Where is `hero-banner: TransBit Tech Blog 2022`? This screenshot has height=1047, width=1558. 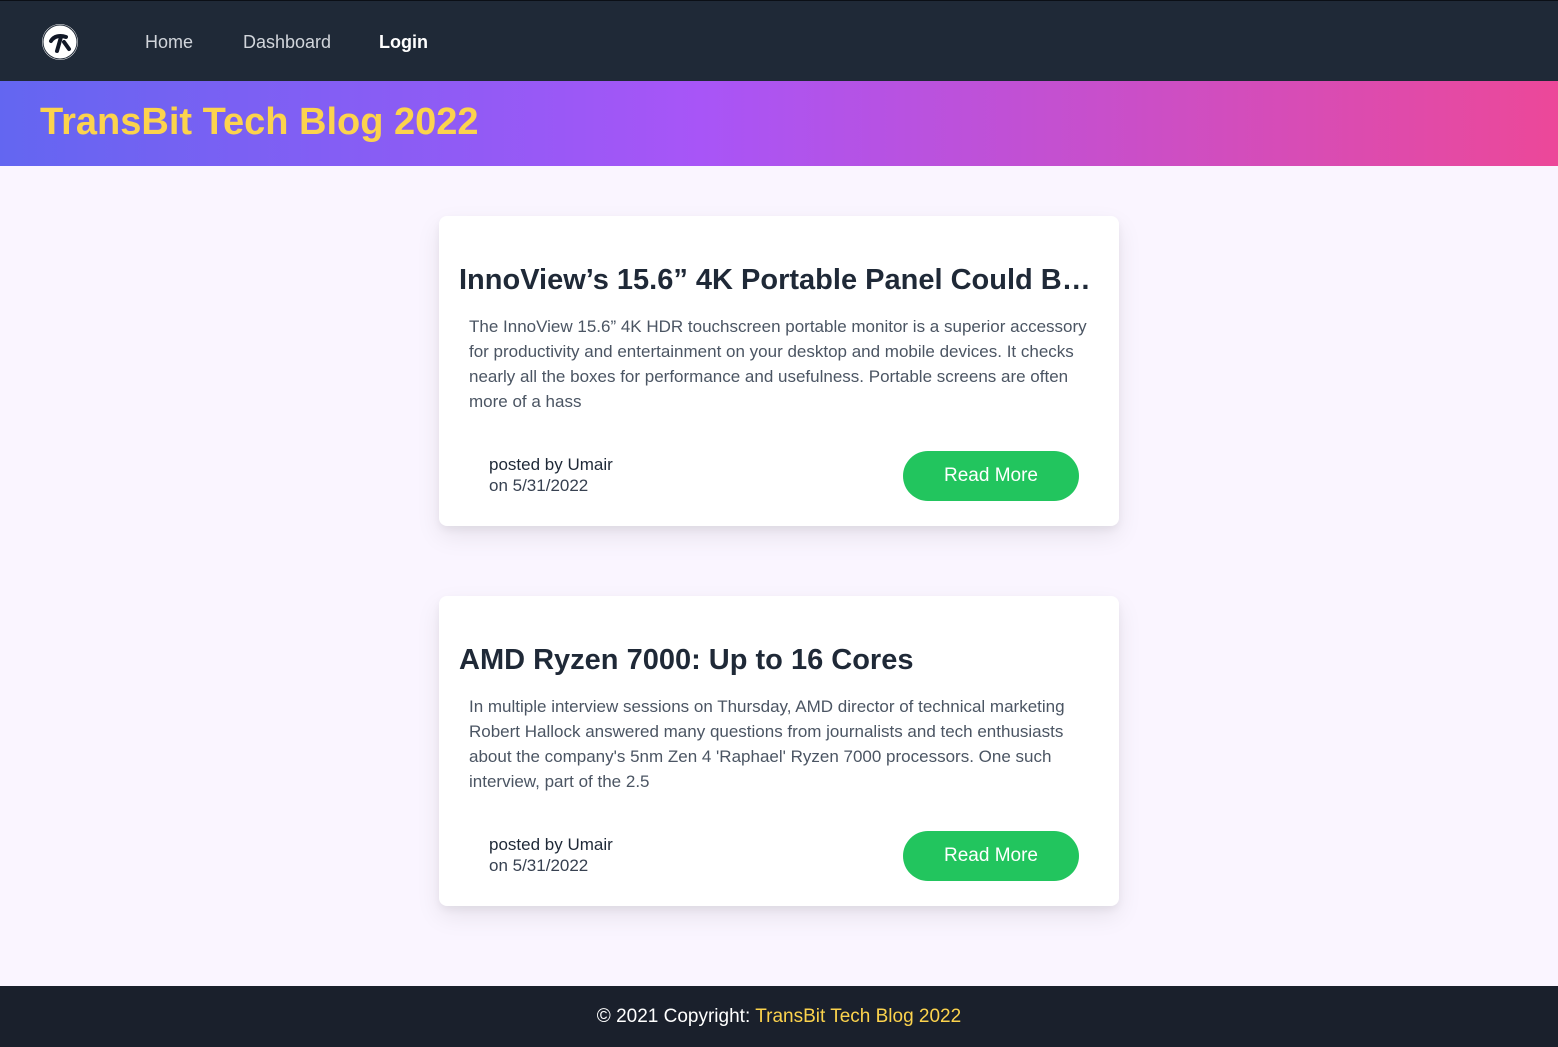 hero-banner: TransBit Tech Blog 2022 is located at coordinates (779, 123).